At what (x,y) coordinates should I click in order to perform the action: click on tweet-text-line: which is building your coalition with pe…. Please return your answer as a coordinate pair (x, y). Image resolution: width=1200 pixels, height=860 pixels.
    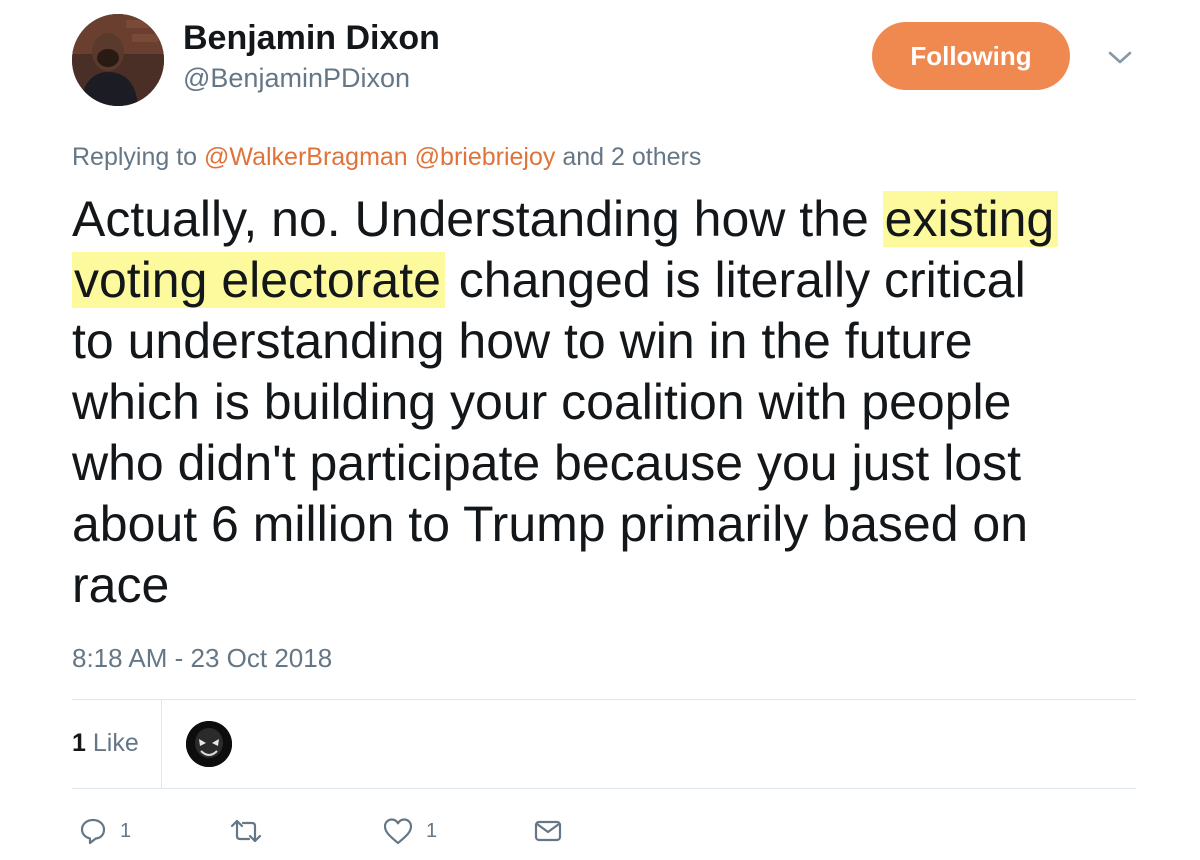
    Looking at the image, I should click on (542, 402).